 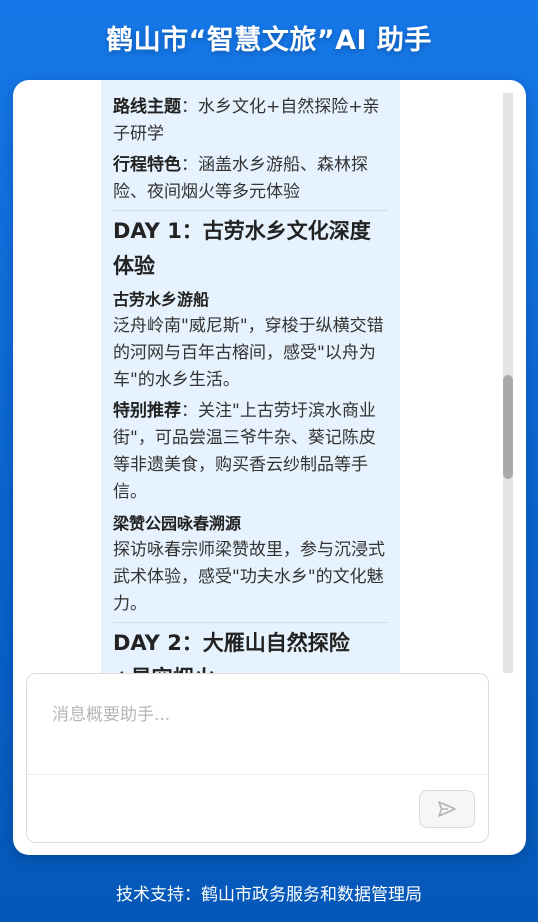 What do you see at coordinates (257, 724) in the screenshot?
I see `message-input` at bounding box center [257, 724].